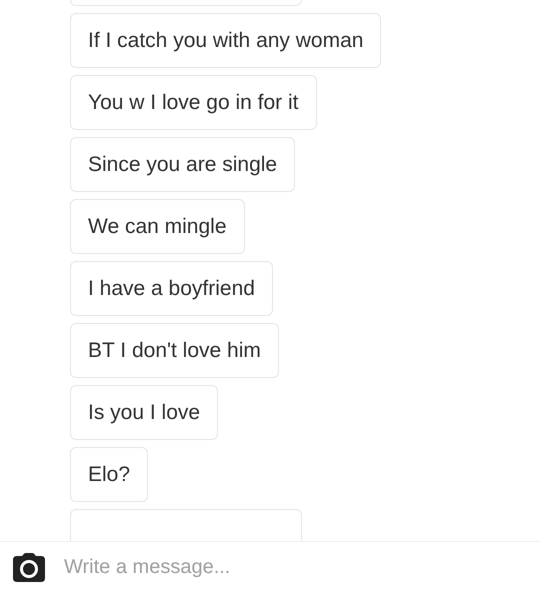  I want to click on message-bubble: Since you are single, so click(183, 164).